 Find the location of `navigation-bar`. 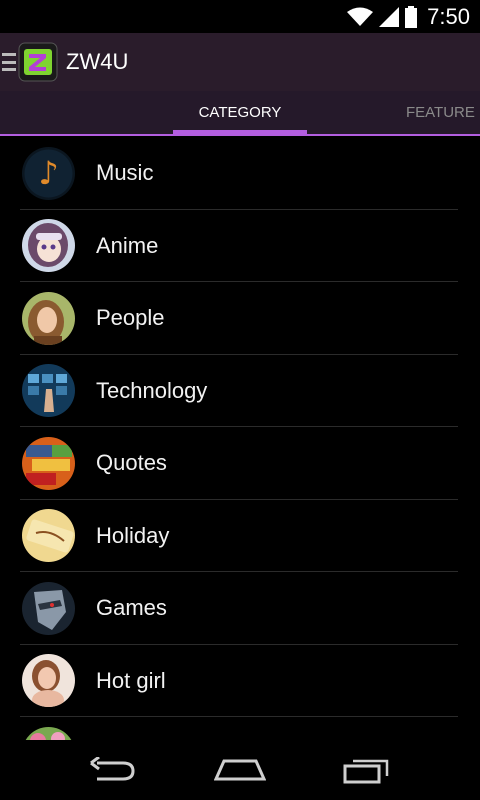

navigation-bar is located at coordinates (240, 770).